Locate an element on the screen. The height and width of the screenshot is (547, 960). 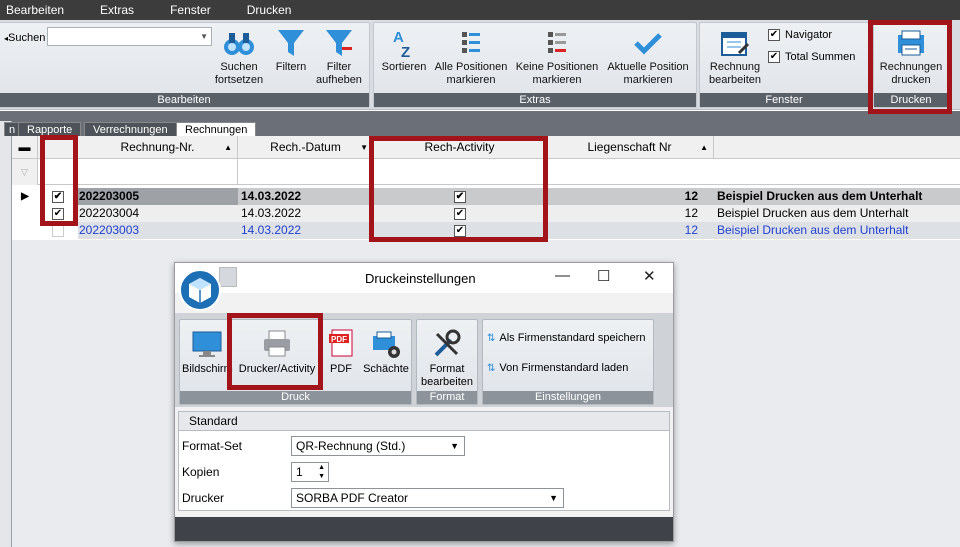
highlight-select-column is located at coordinates (59, 180).